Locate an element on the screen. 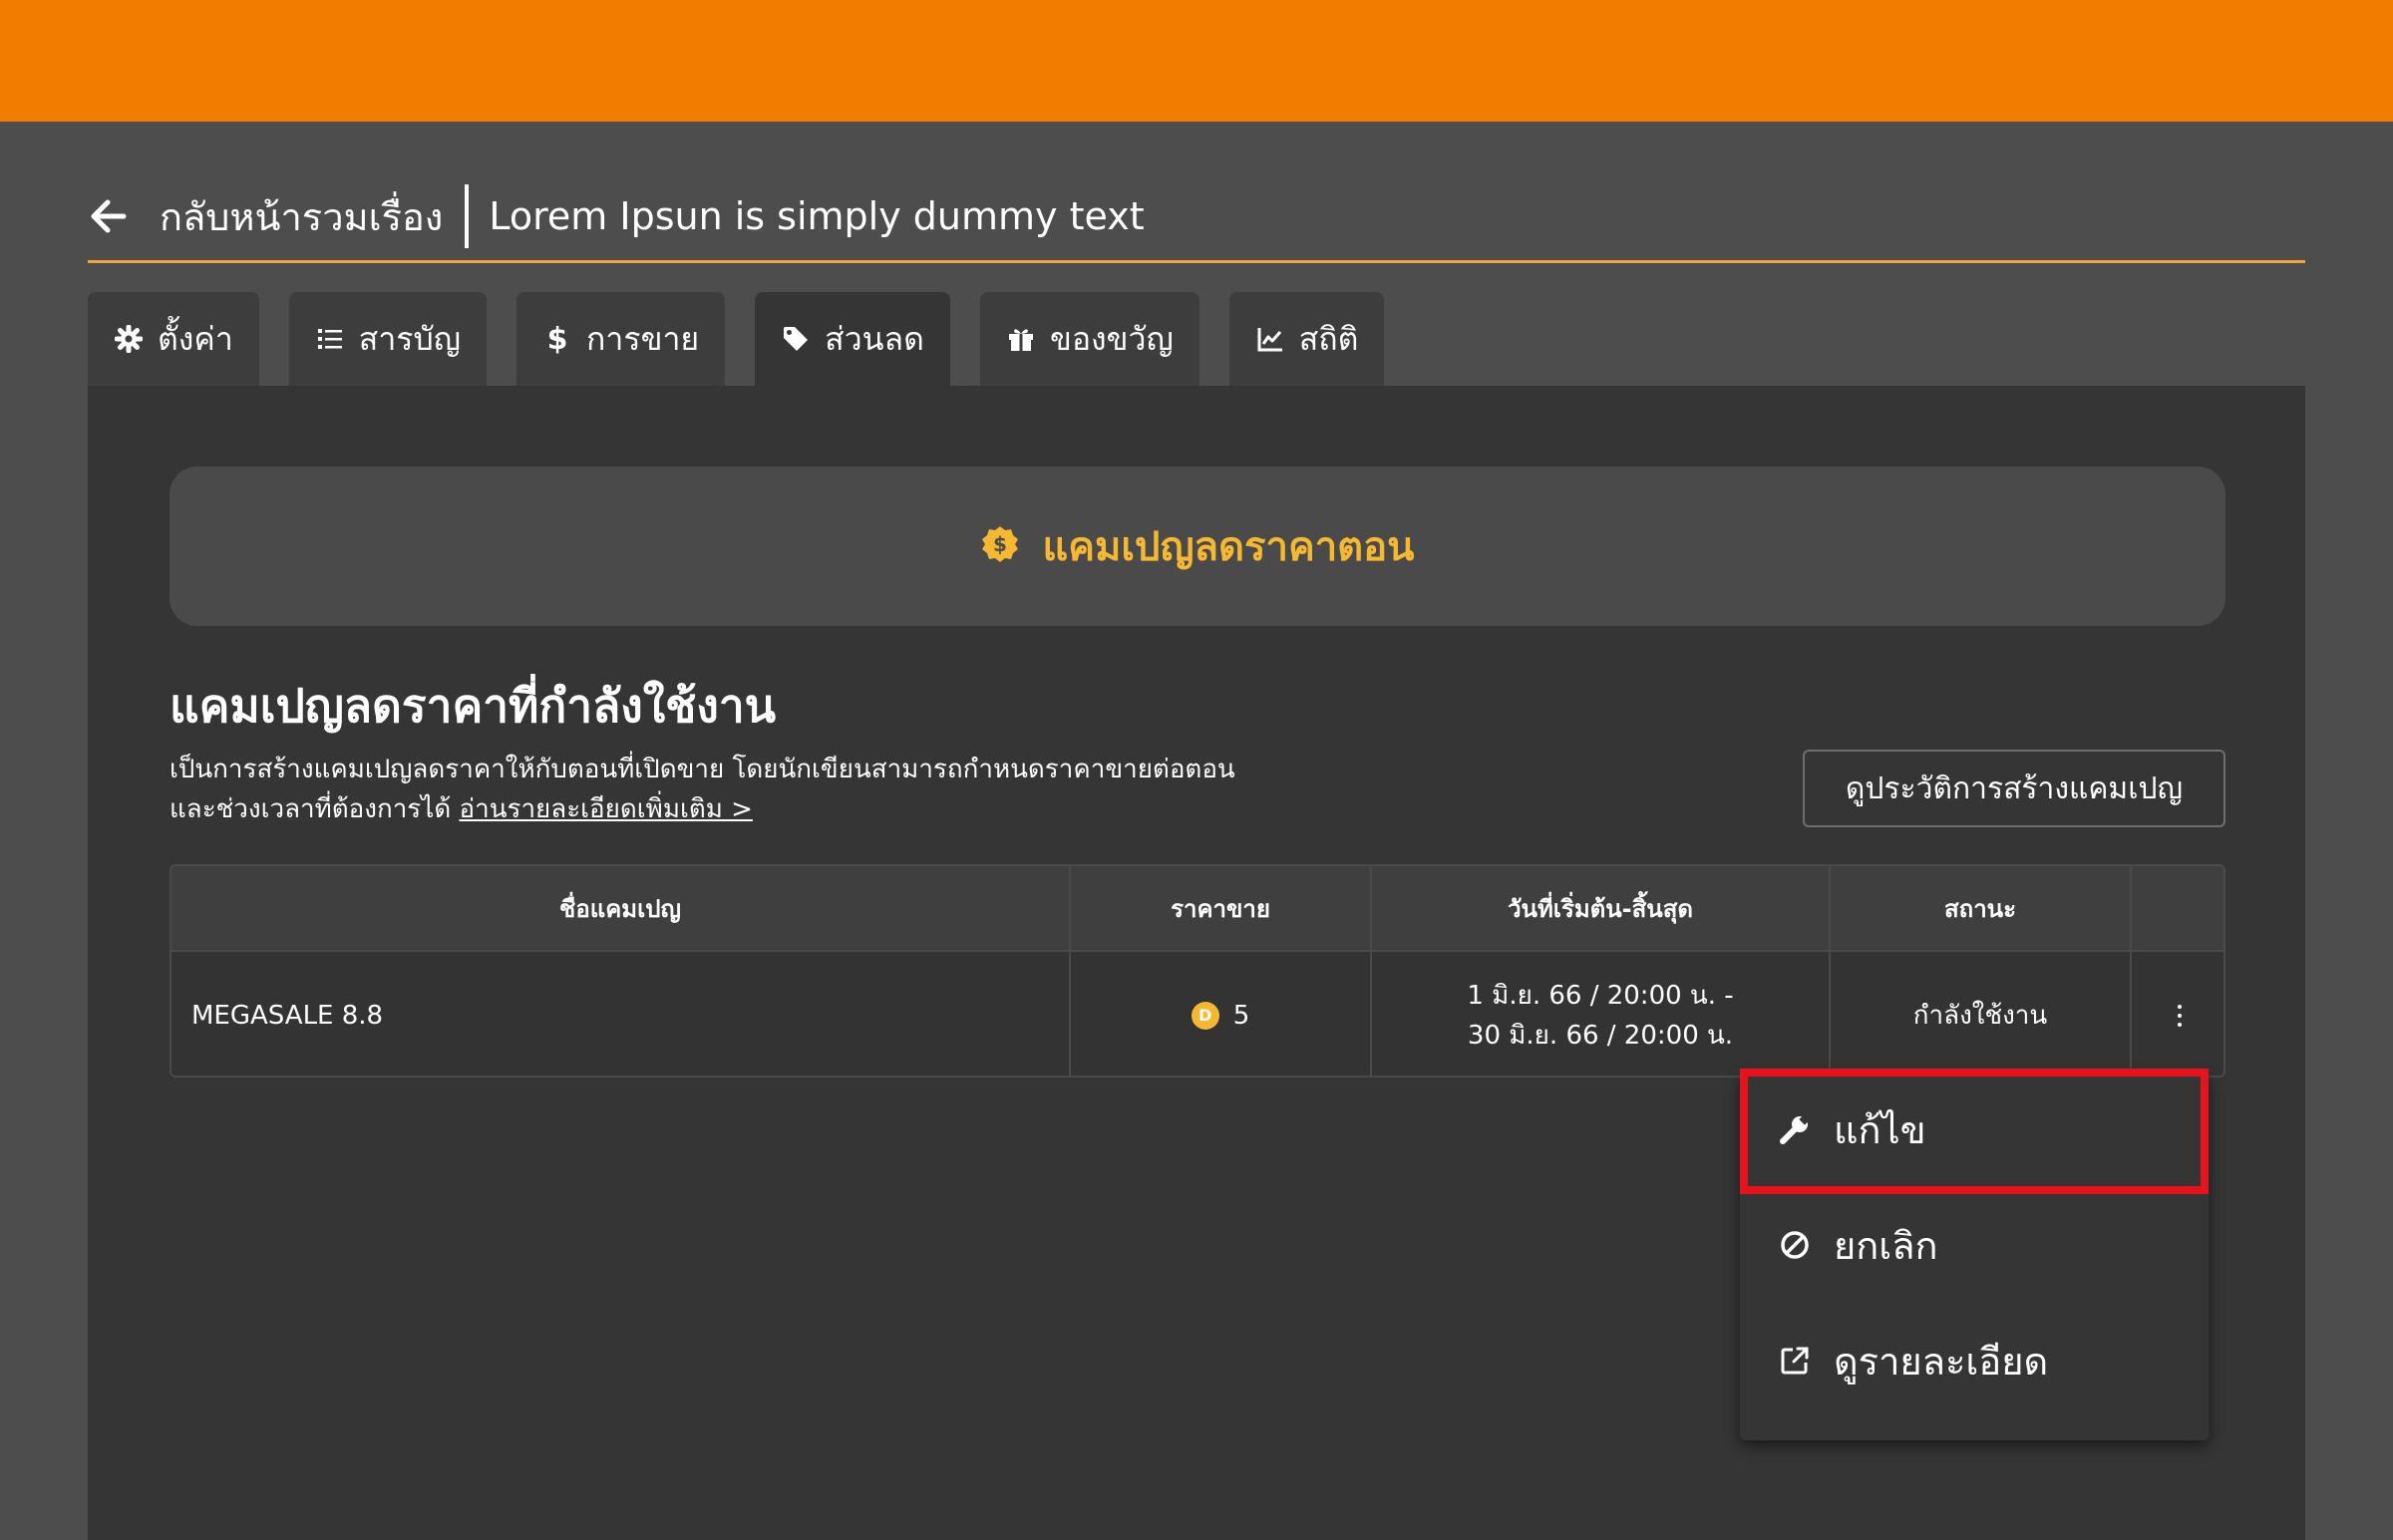 The image size is (2393, 1540). header-divider is located at coordinates (467, 216).